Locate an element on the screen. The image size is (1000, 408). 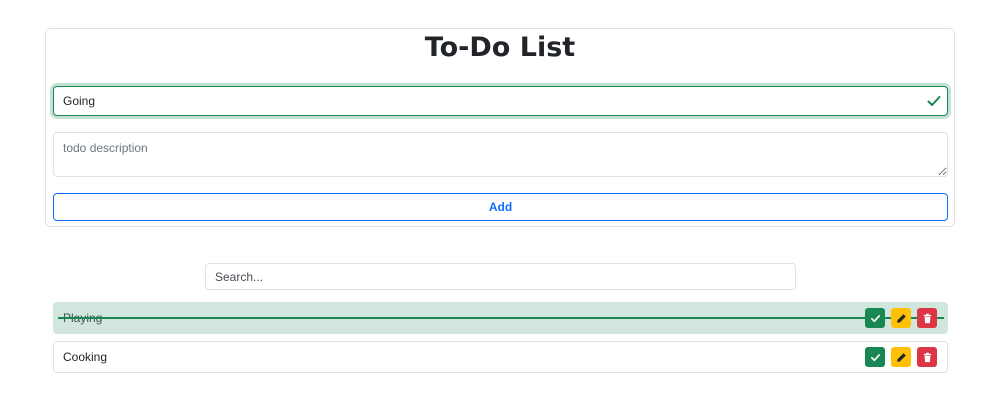
valid-check-icon is located at coordinates (934, 101).